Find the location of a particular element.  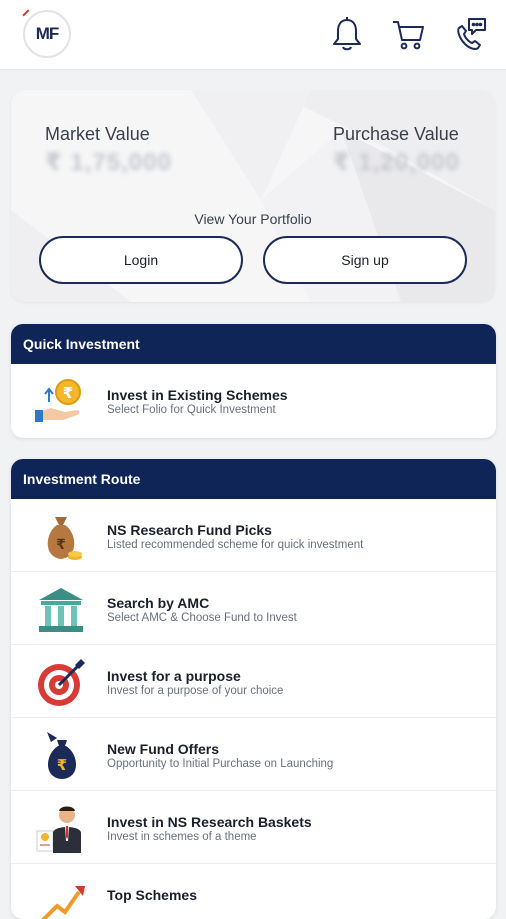

purchase-value-label: Purchase Value is located at coordinates (396, 134).